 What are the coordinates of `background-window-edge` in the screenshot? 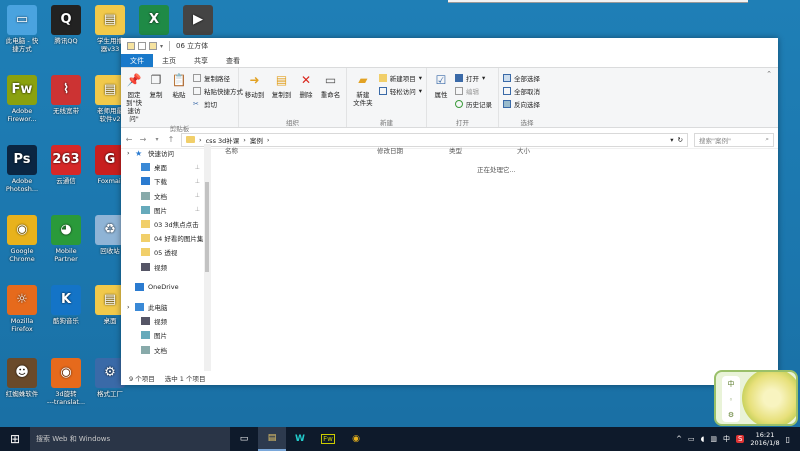 It's located at (598, 1).